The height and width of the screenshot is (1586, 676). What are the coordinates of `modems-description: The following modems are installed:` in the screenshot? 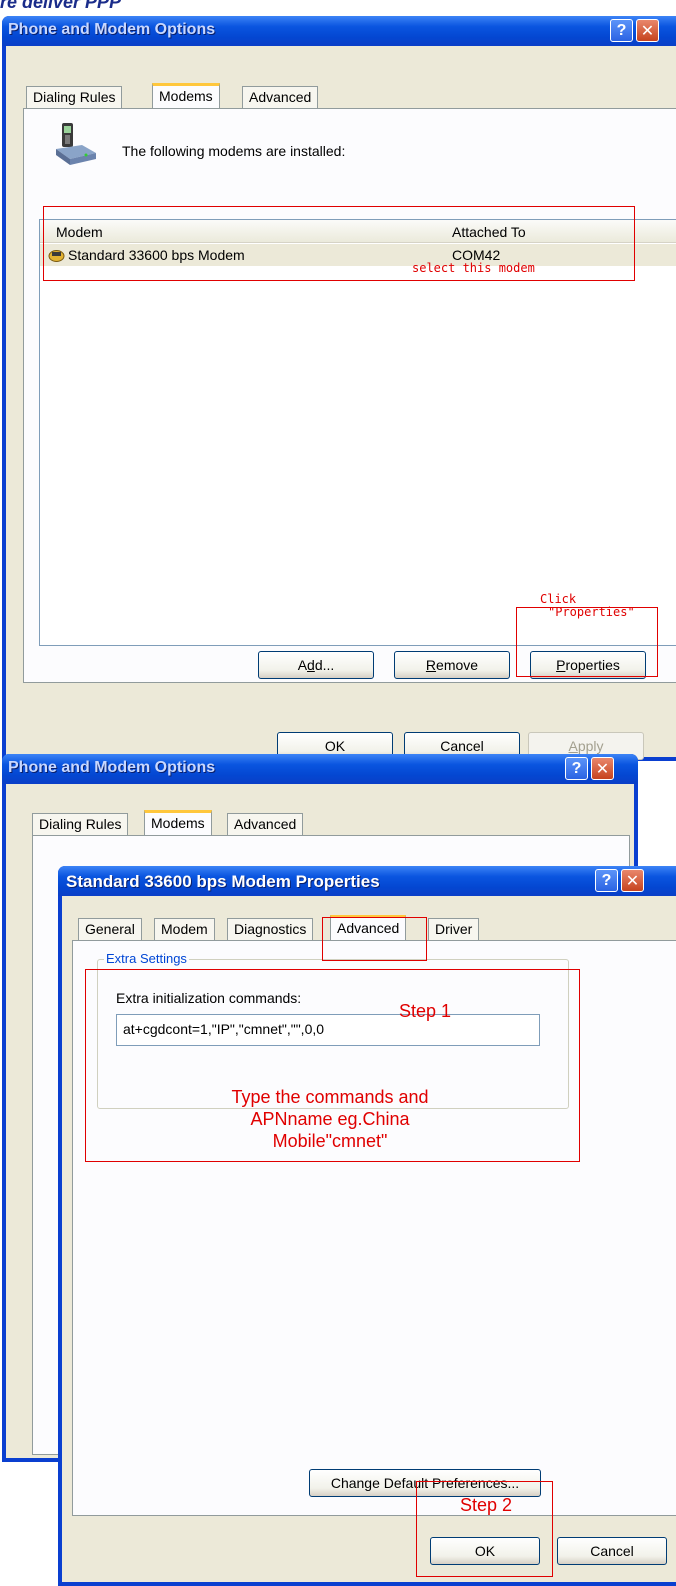 It's located at (234, 151).